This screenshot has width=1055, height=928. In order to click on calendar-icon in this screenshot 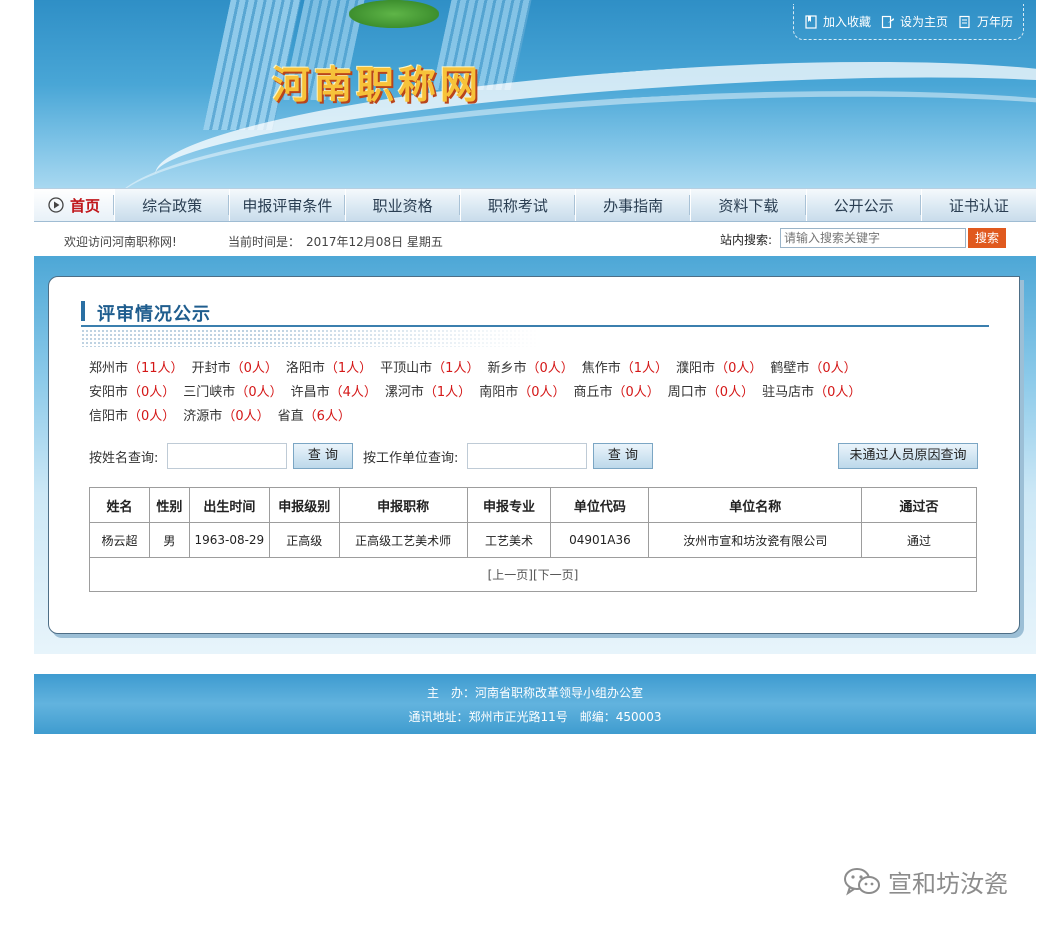, I will do `click(964, 21)`.